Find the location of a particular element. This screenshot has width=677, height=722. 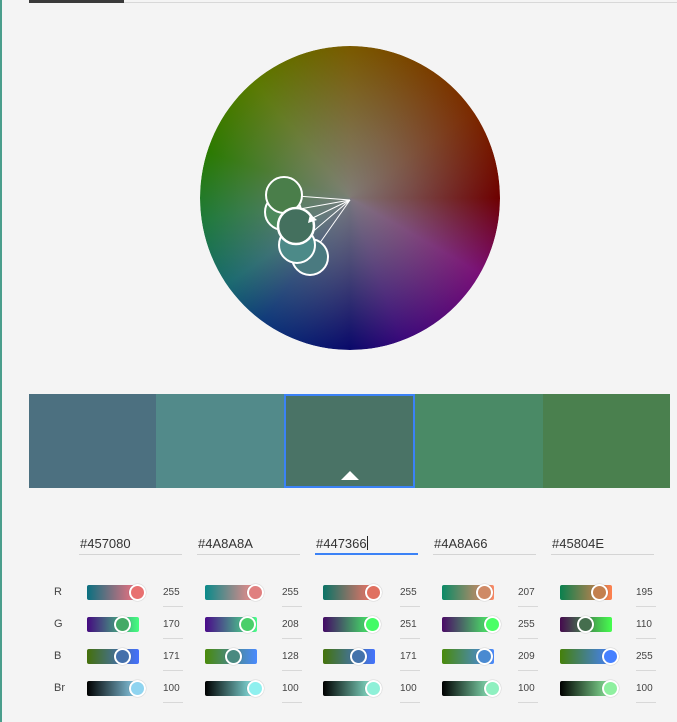

value-b-1: 171 is located at coordinates (177, 656).